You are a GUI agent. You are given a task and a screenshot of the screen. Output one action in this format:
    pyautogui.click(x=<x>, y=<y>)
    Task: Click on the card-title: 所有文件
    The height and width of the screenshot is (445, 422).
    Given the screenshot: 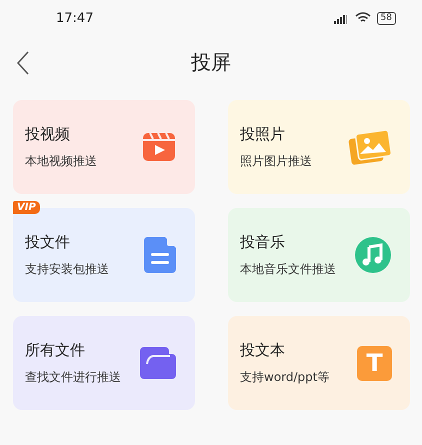 What is the action you would take?
    pyautogui.click(x=55, y=350)
    